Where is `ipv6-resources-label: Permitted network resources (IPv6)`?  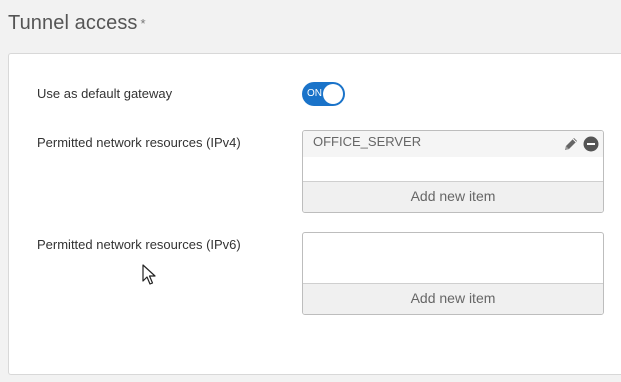 ipv6-resources-label: Permitted network resources (IPv6) is located at coordinates (139, 244).